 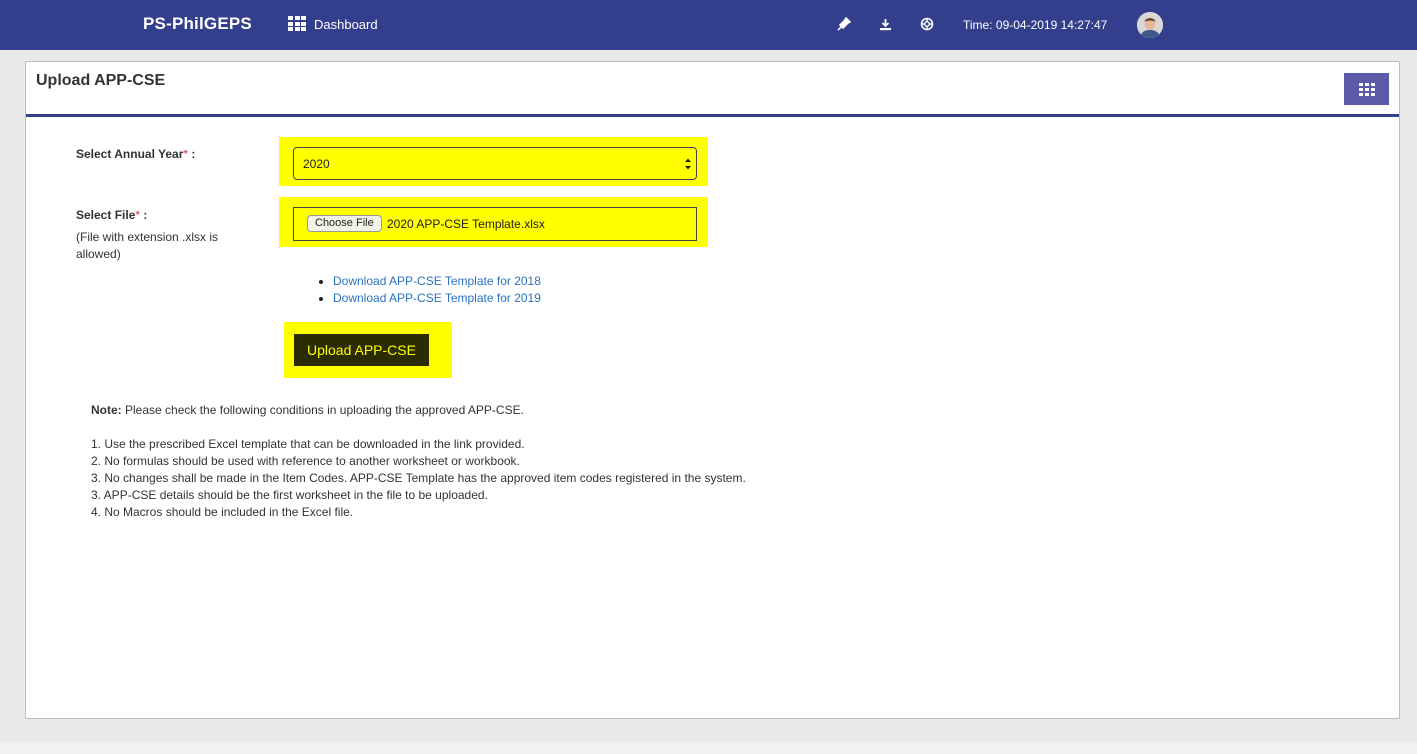 What do you see at coordinates (844, 24) in the screenshot?
I see `plug-icon` at bounding box center [844, 24].